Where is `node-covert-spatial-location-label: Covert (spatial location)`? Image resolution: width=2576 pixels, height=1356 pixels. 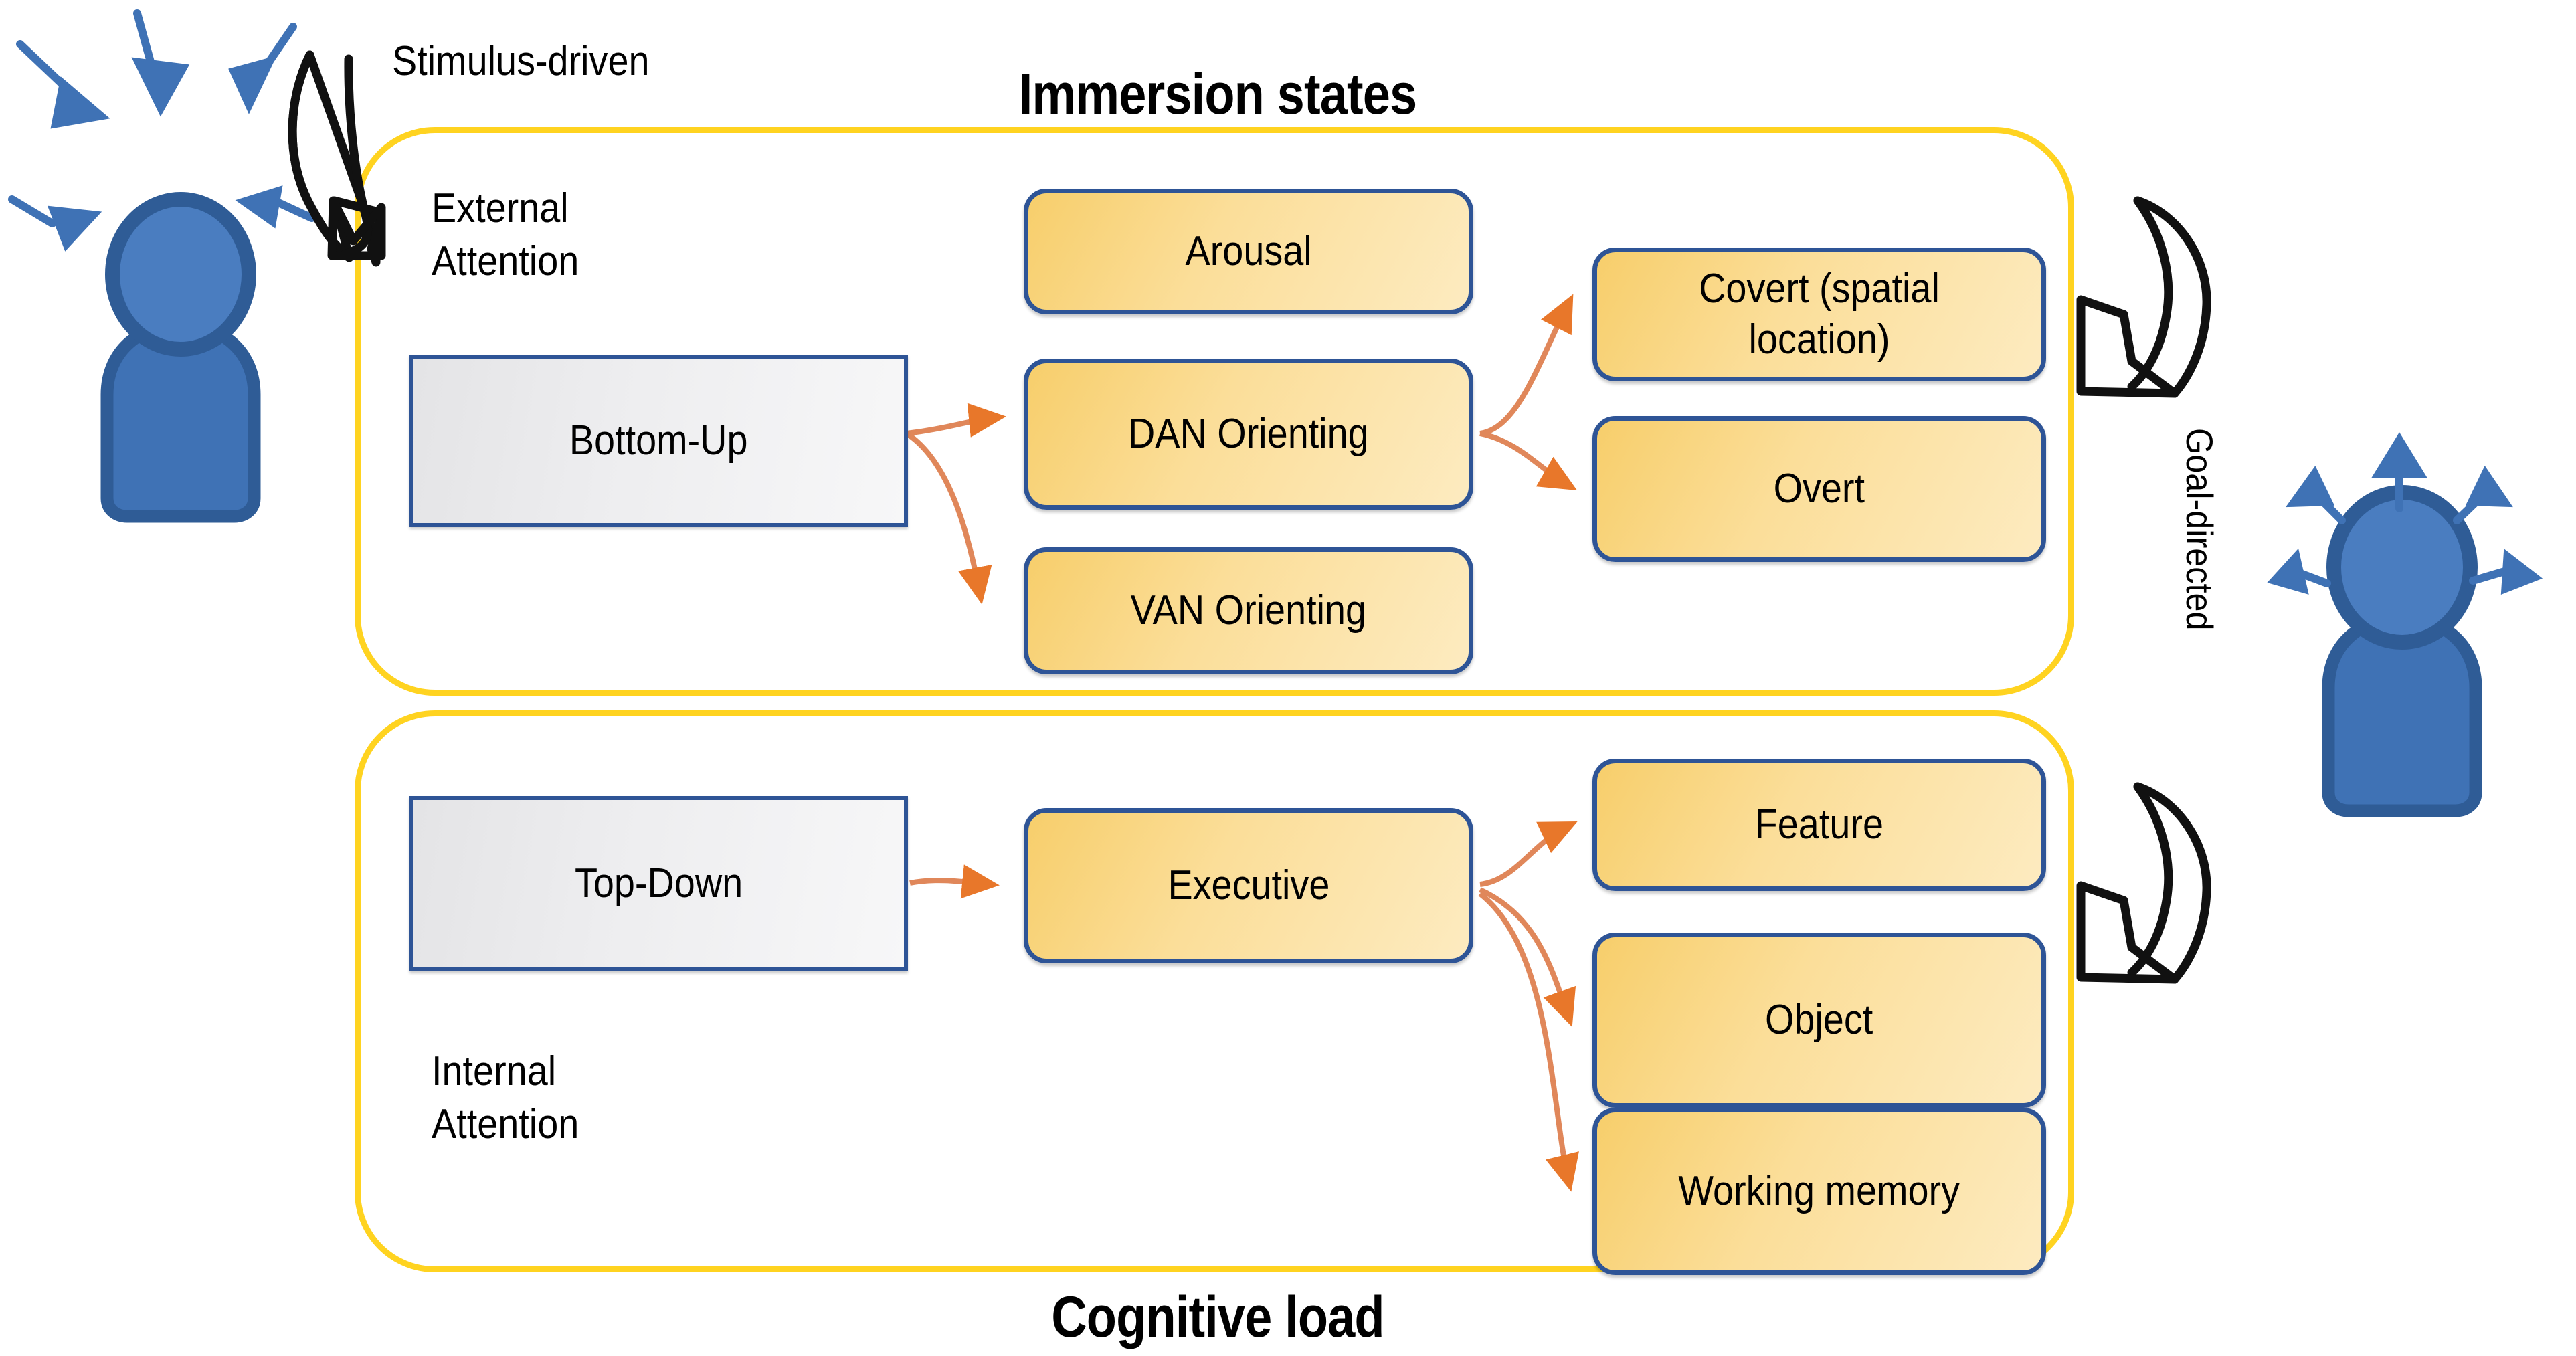
node-covert-spatial-location-label: Covert (spatial location) is located at coordinates (1819, 314).